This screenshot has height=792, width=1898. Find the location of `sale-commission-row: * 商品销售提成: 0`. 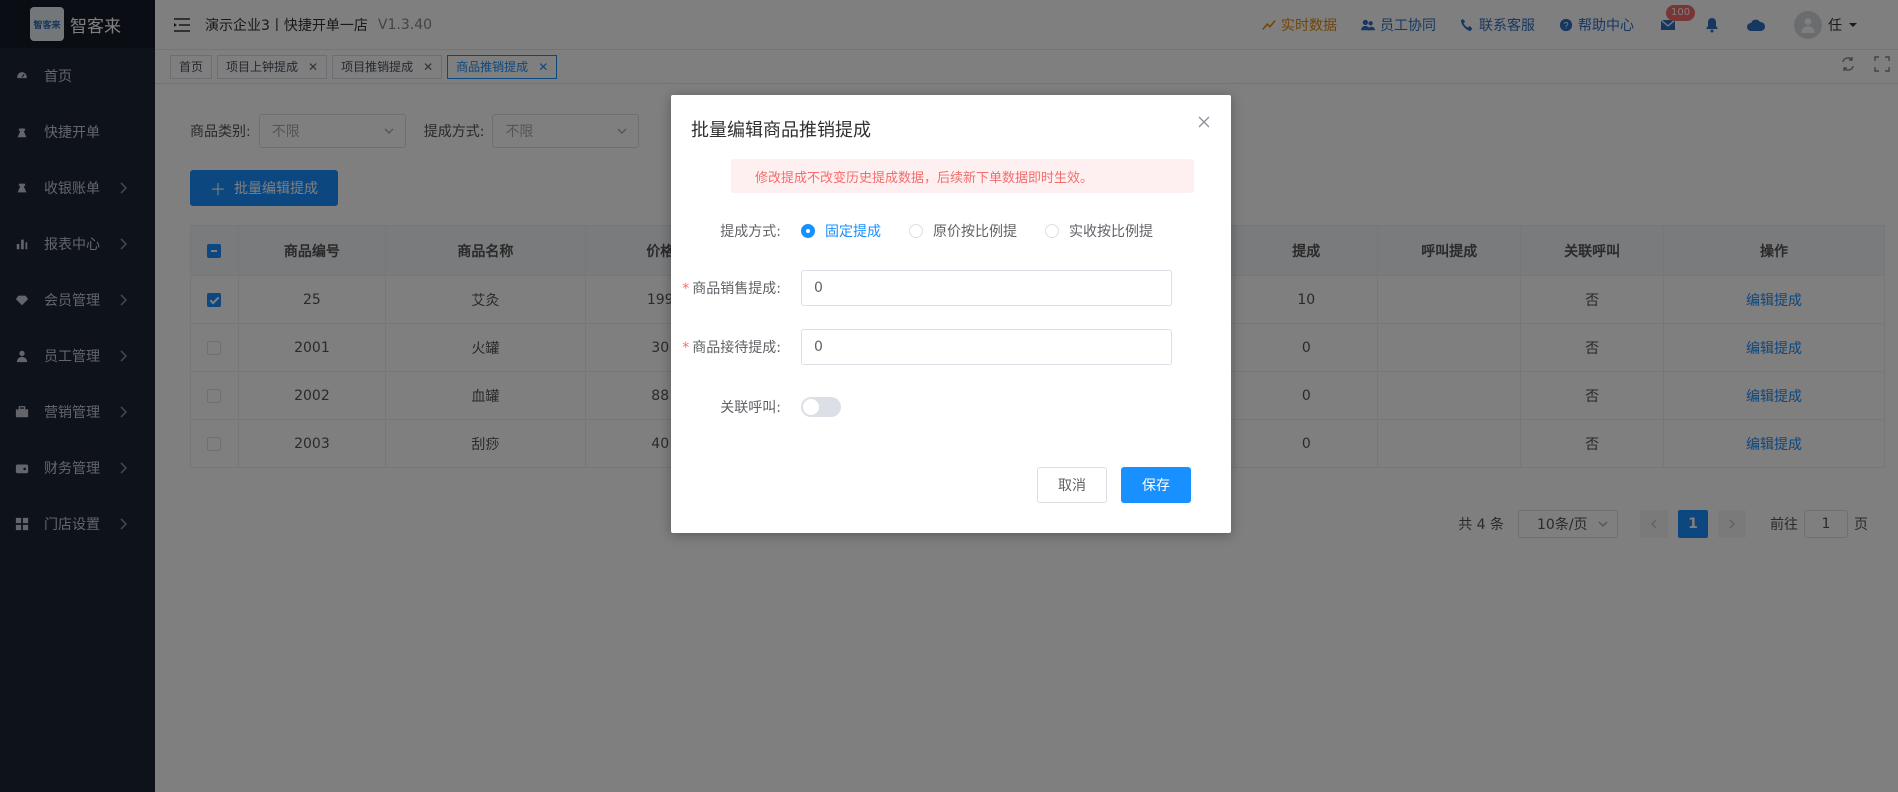

sale-commission-row: * 商品销售提成: 0 is located at coordinates (951, 288).